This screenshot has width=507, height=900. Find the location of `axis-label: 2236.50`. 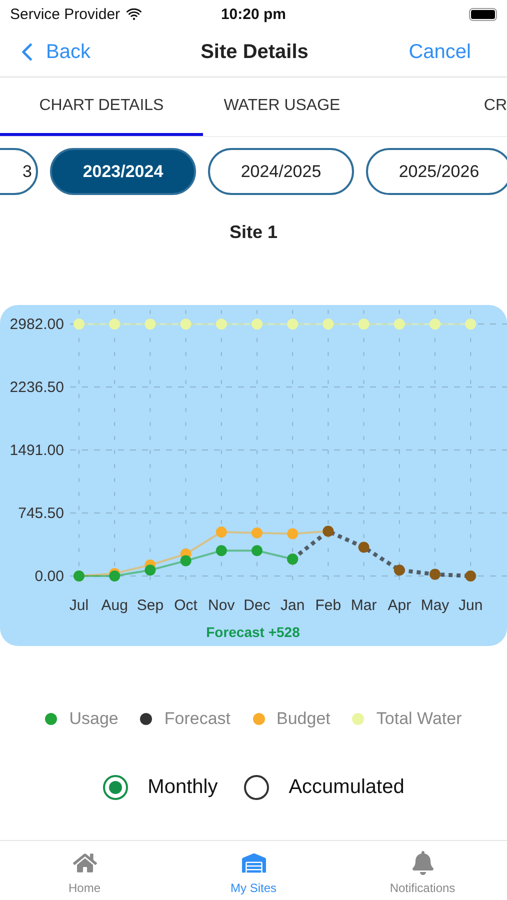

axis-label: 2236.50 is located at coordinates (37, 387).